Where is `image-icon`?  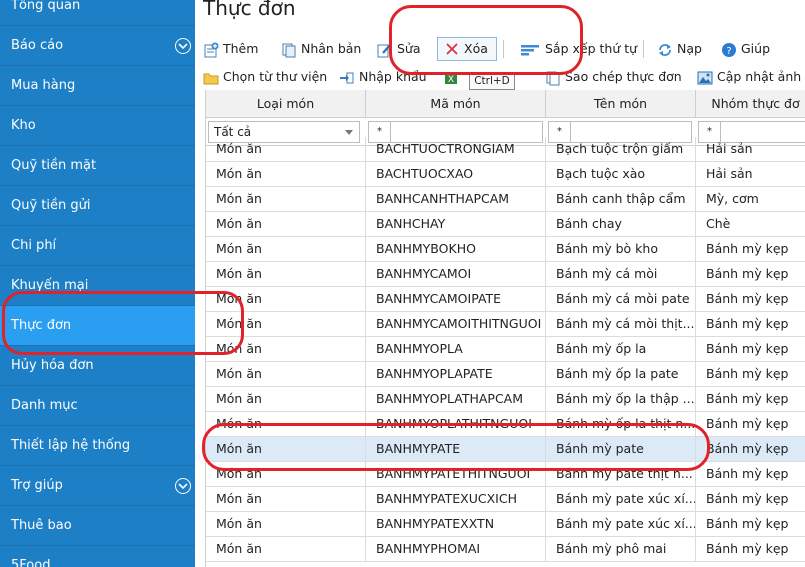 image-icon is located at coordinates (705, 77).